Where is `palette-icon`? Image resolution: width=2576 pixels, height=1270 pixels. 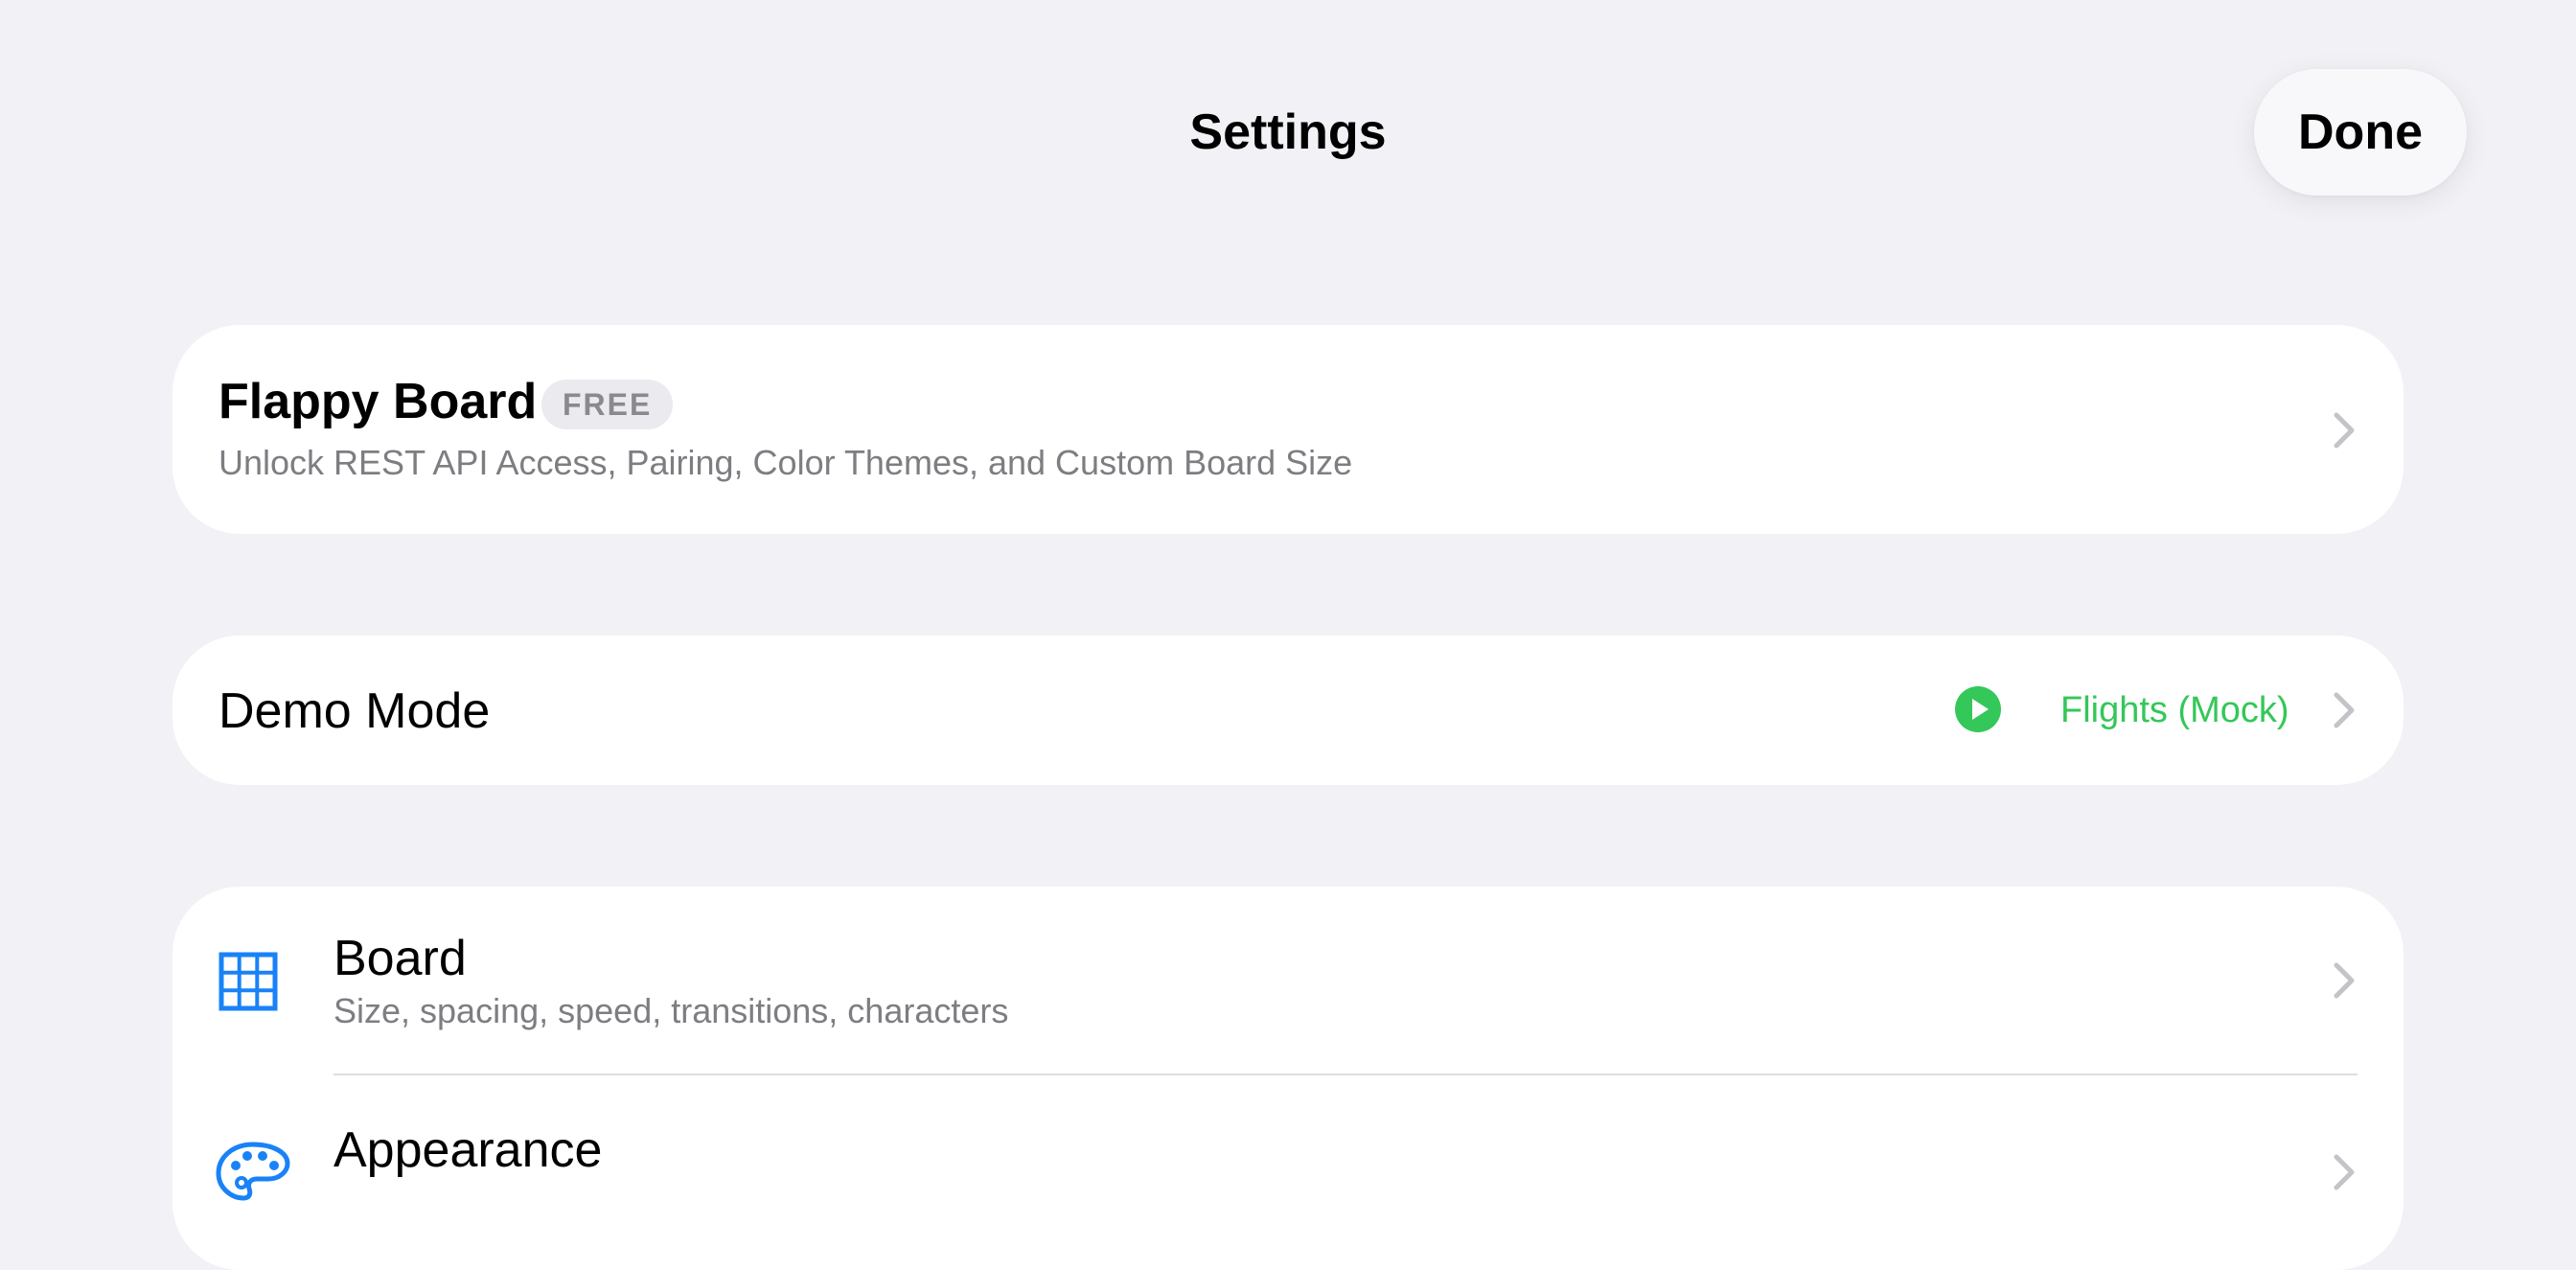 palette-icon is located at coordinates (253, 1171).